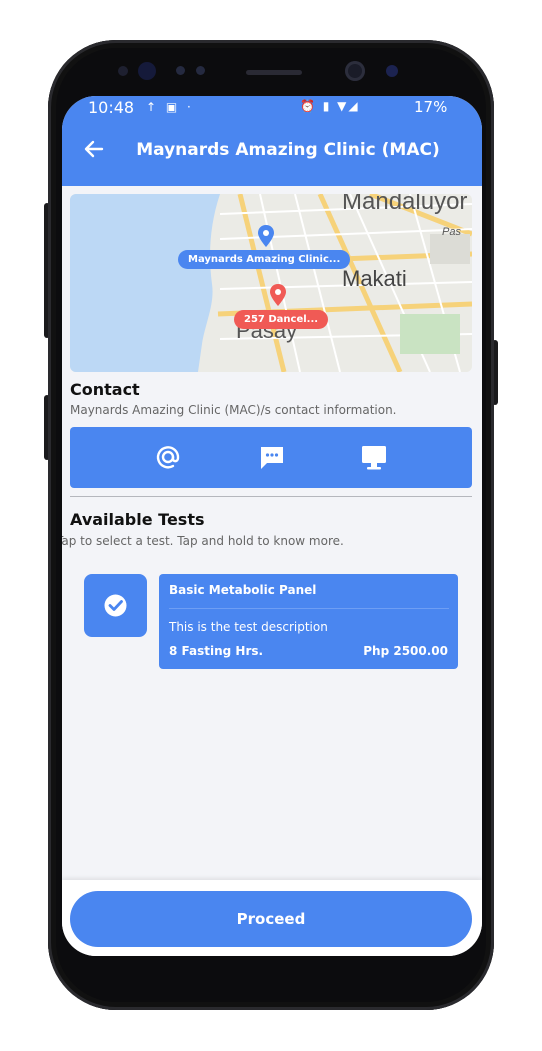 The height and width of the screenshot is (1051, 542). What do you see at coordinates (451, 232) in the screenshot?
I see `map-place-pasig: Pas` at bounding box center [451, 232].